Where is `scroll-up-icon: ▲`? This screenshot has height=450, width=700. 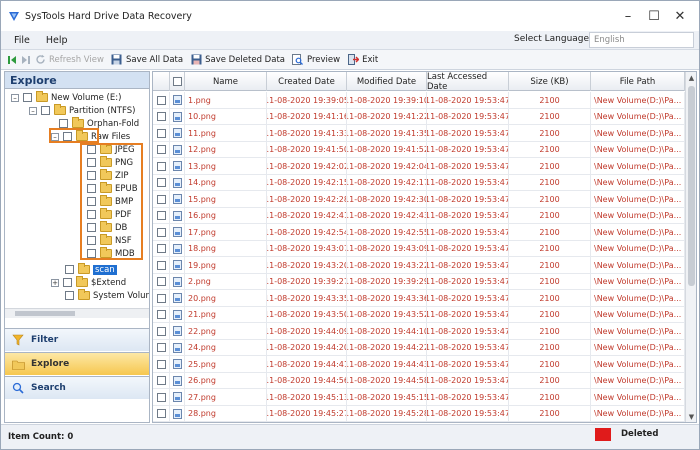
scroll-up-icon: ▲ is located at coordinates (691, 77).